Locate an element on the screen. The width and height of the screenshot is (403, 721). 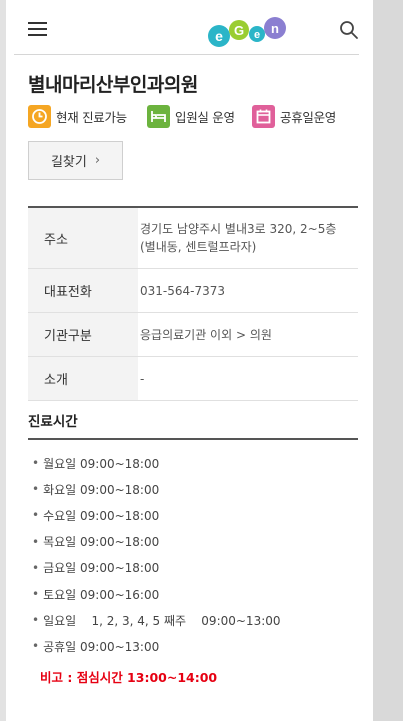
hamburger-menu-icon is located at coordinates (38, 28).